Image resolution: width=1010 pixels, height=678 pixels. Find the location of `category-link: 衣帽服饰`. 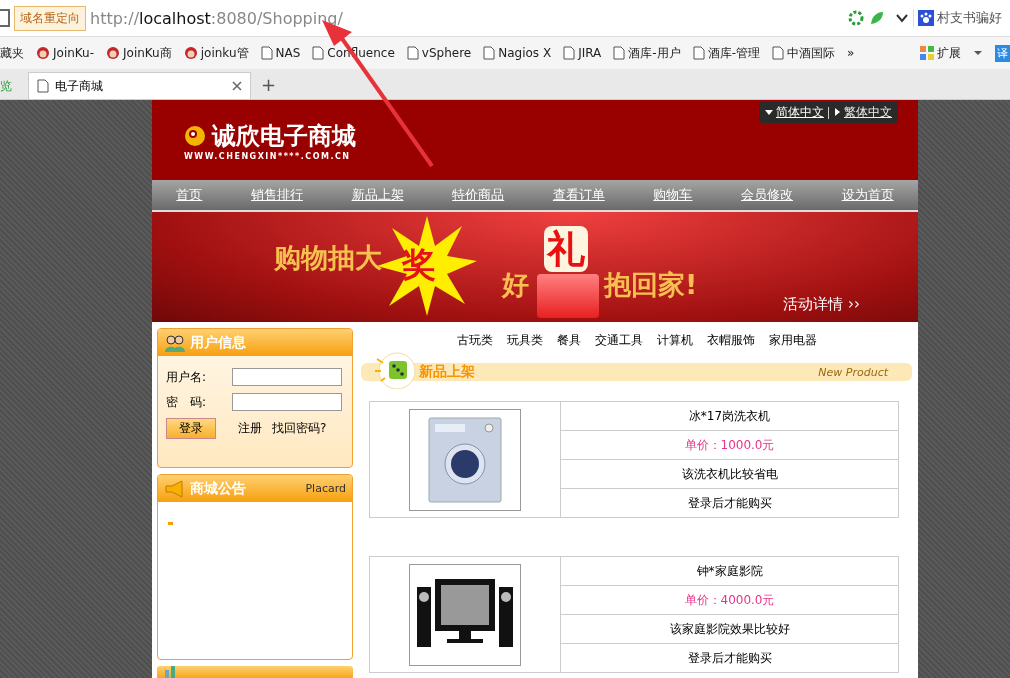

category-link: 衣帽服饰 is located at coordinates (730, 340).